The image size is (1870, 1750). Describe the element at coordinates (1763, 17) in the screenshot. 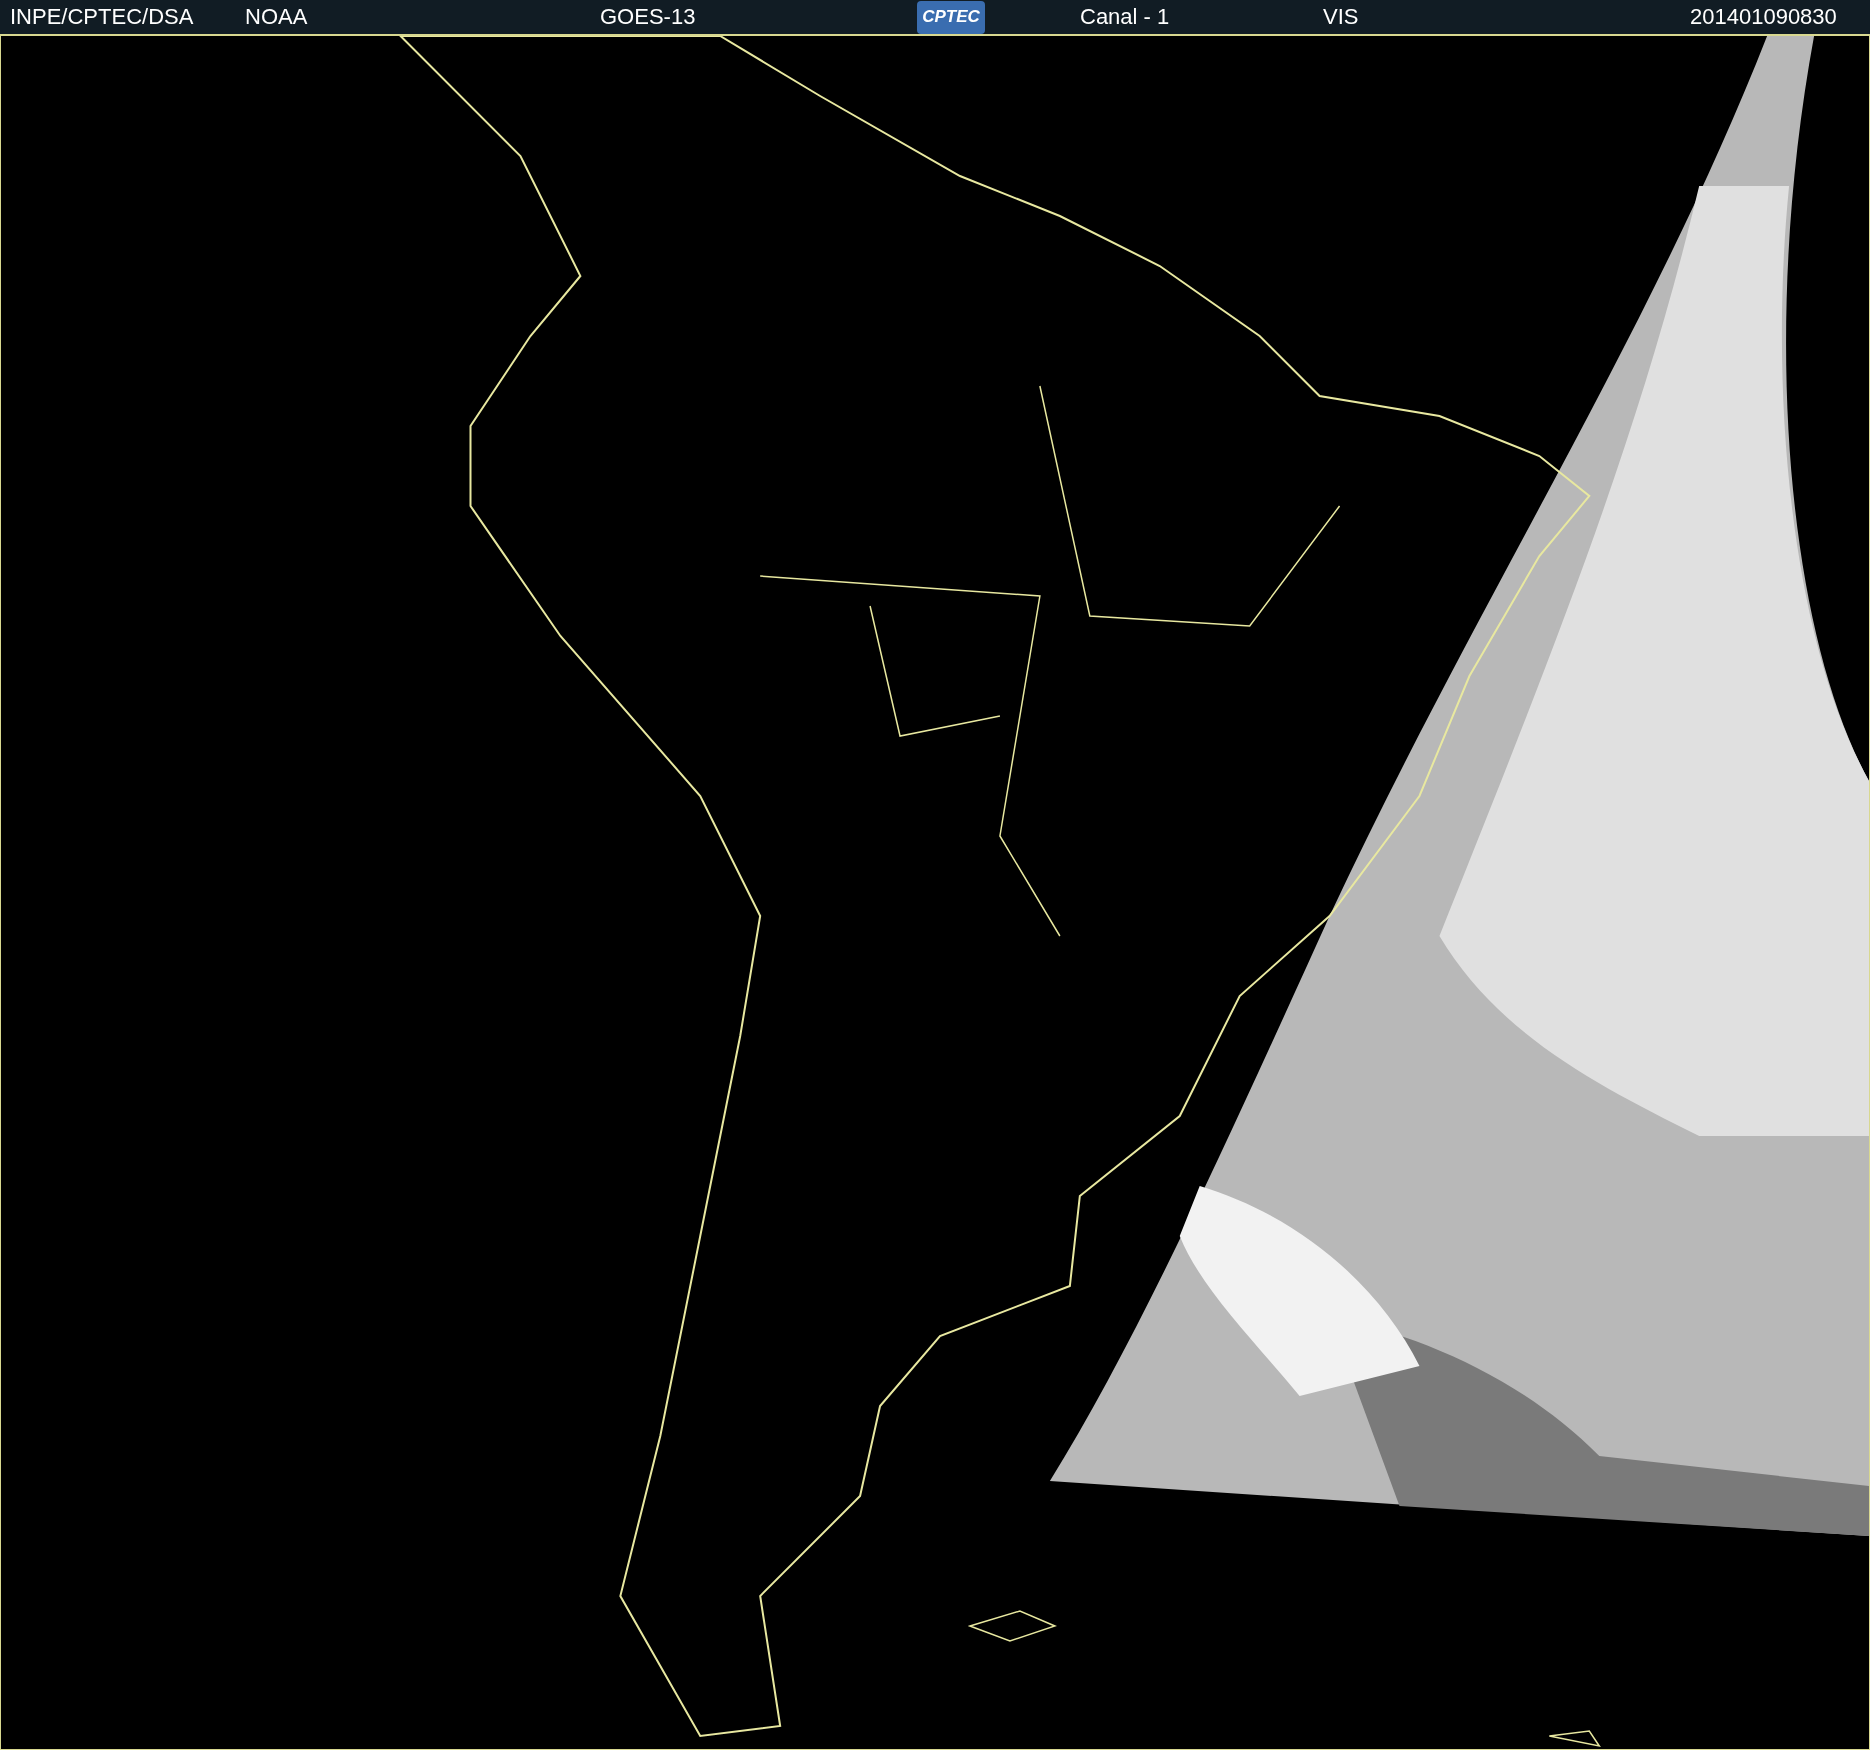

I see `timestamp-label: 201401090830` at that location.